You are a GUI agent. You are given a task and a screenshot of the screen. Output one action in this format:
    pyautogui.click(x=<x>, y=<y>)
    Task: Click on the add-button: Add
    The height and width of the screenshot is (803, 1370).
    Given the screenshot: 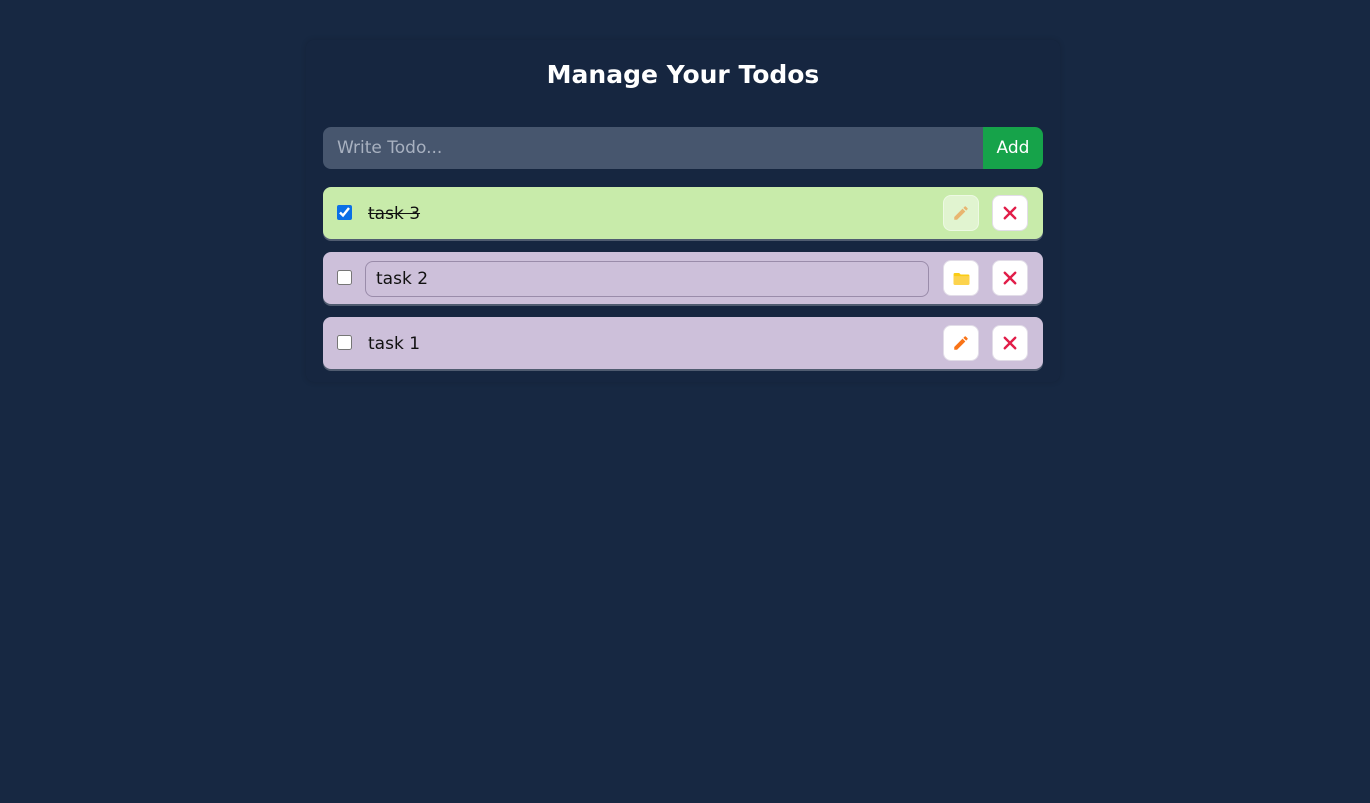 What is the action you would take?
    pyautogui.click(x=1013, y=148)
    